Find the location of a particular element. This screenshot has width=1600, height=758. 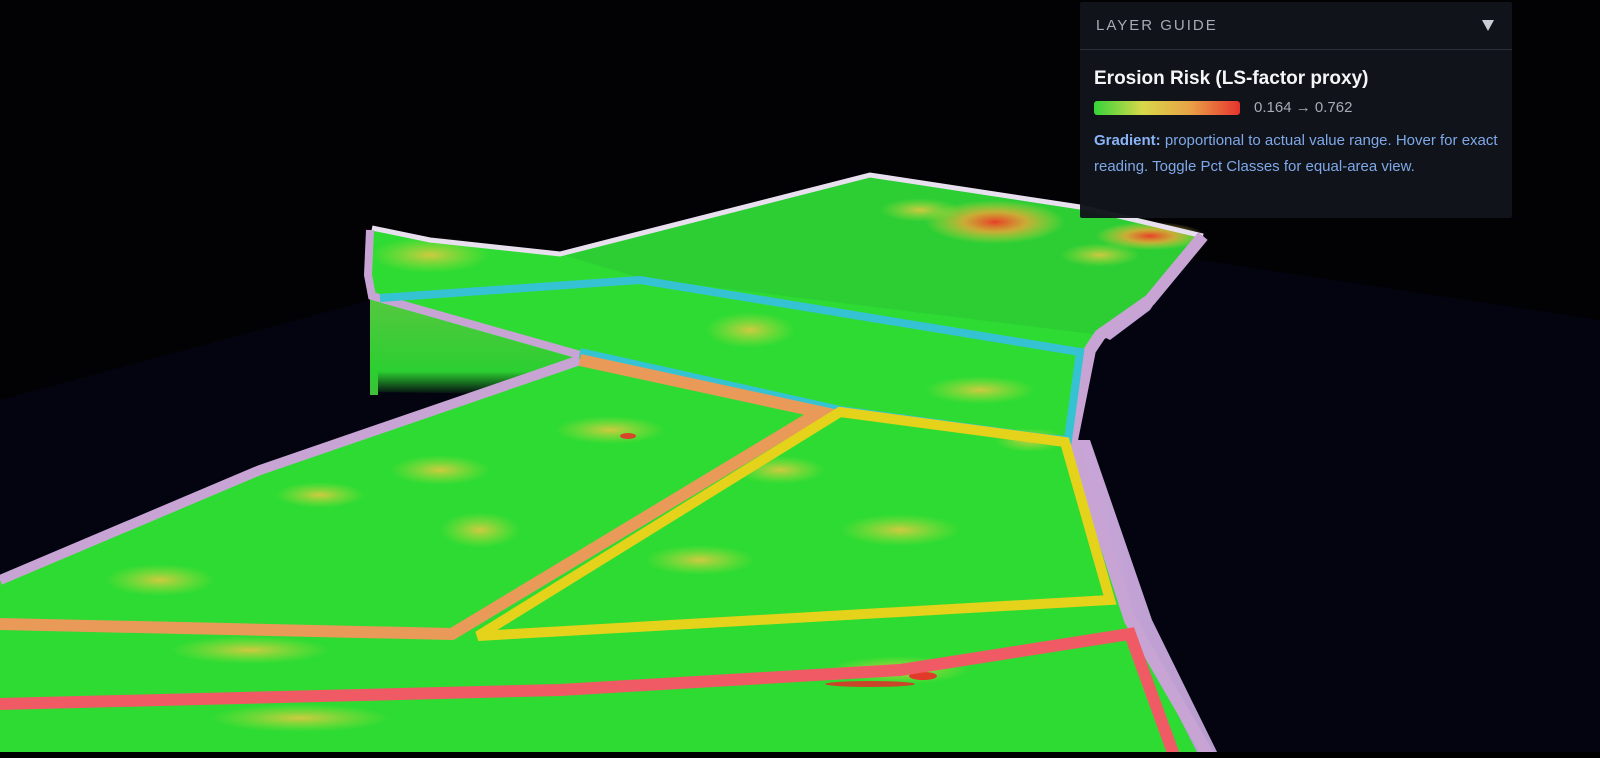

bottom-band is located at coordinates (800, 755).